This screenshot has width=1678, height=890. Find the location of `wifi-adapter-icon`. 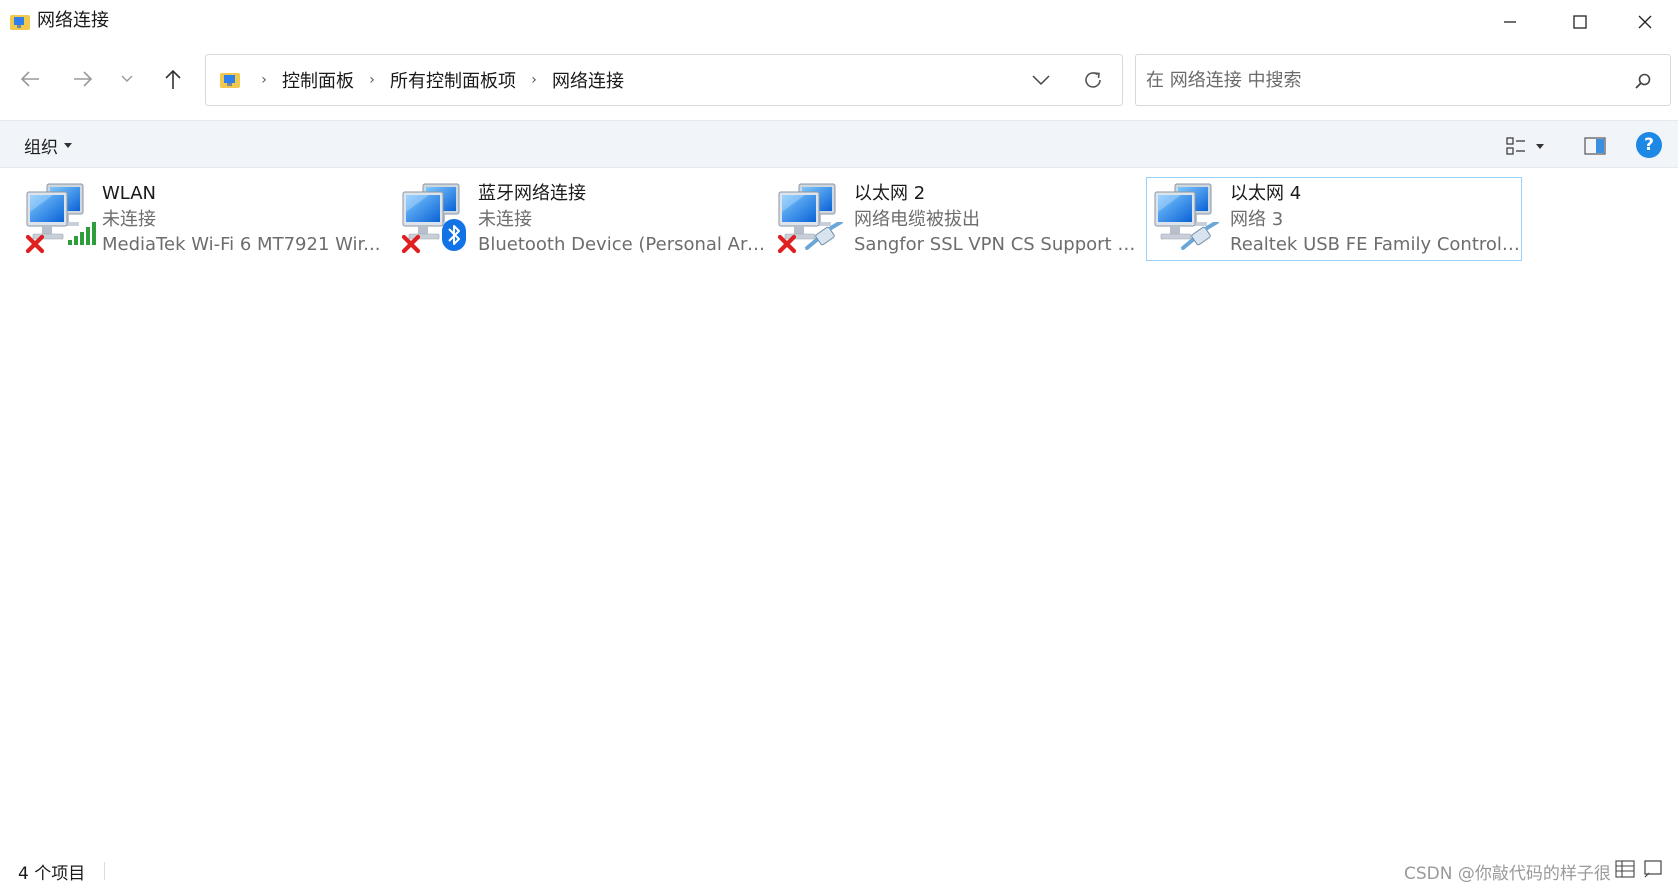

wifi-adapter-icon is located at coordinates (59, 219).